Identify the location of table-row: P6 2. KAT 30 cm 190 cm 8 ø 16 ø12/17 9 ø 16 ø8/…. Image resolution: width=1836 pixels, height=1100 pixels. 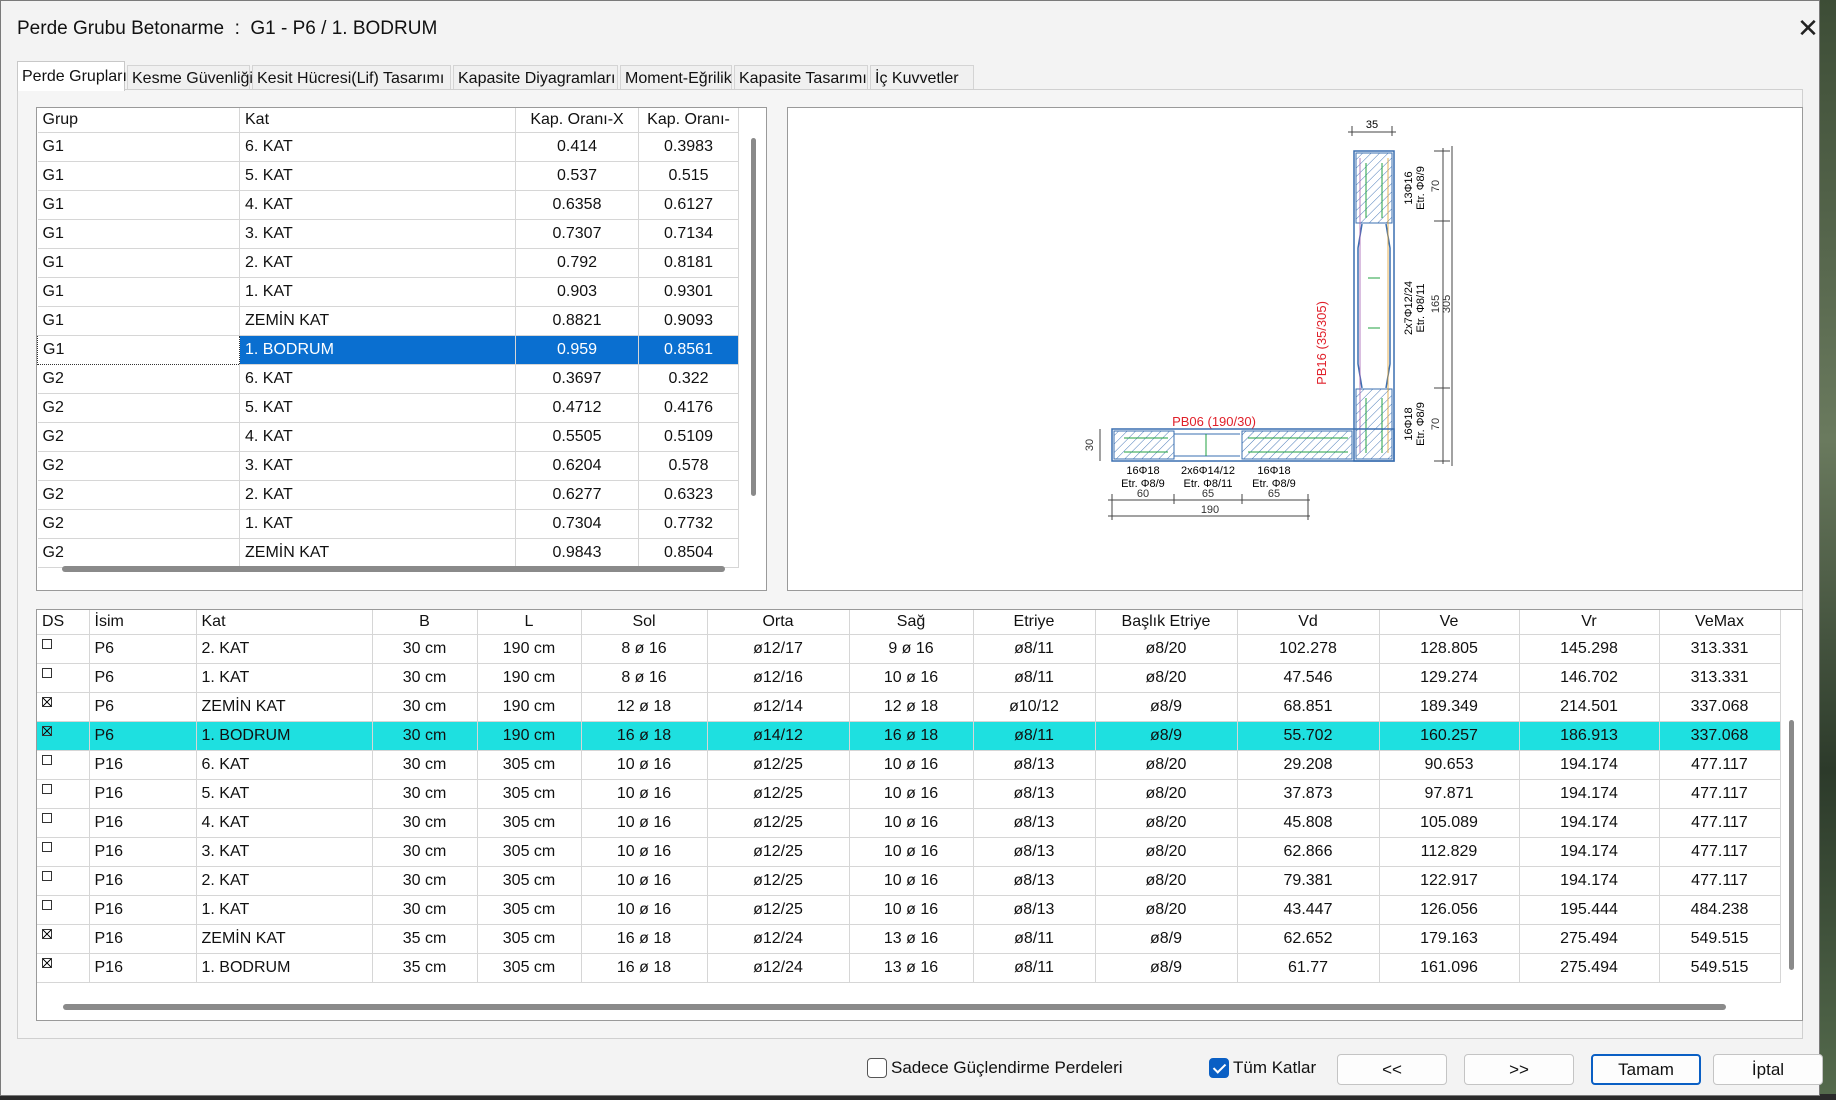
(909, 649).